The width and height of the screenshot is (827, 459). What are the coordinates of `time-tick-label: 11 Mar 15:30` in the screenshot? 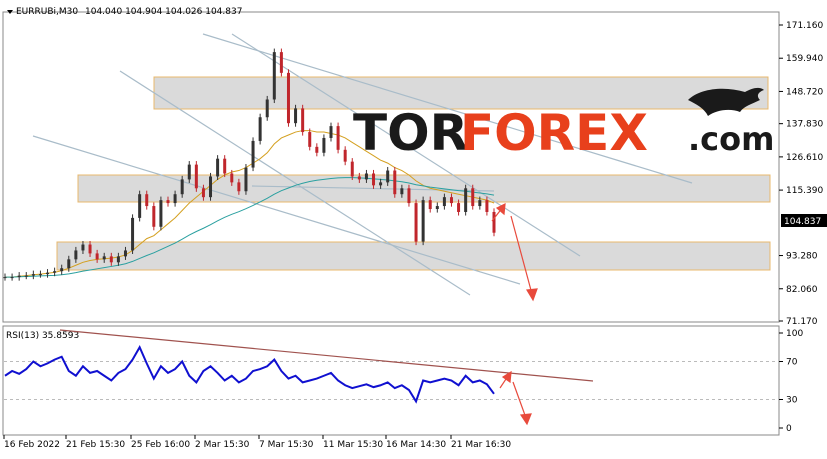 It's located at (353, 445).